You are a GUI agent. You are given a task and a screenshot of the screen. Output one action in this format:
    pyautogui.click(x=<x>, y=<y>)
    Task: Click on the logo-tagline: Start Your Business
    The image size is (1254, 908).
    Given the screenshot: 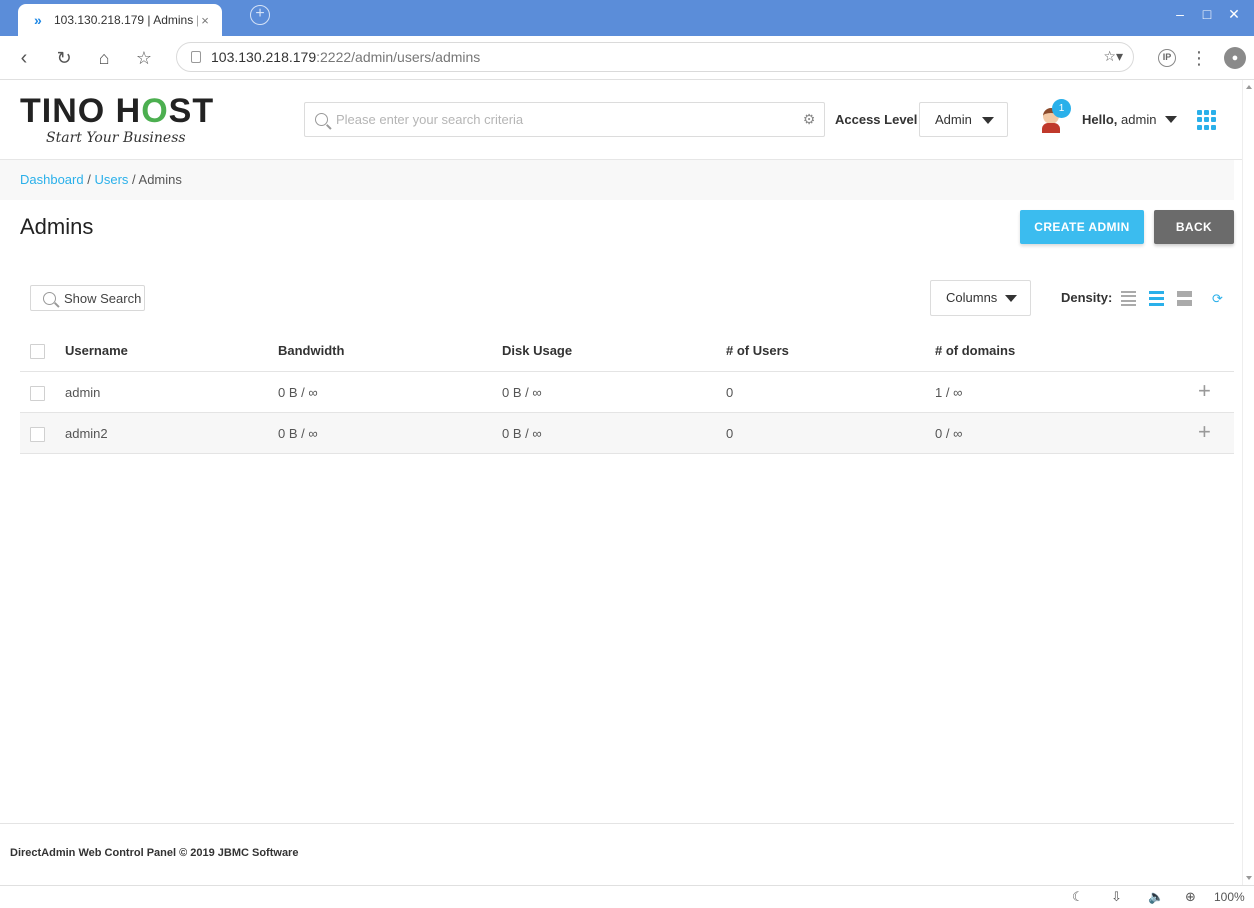 What is the action you would take?
    pyautogui.click(x=116, y=138)
    